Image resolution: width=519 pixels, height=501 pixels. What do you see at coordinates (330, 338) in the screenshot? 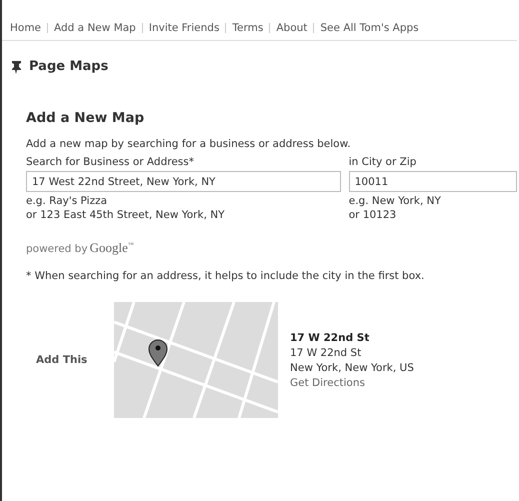
I see `place-name: 17 W 22nd St` at bounding box center [330, 338].